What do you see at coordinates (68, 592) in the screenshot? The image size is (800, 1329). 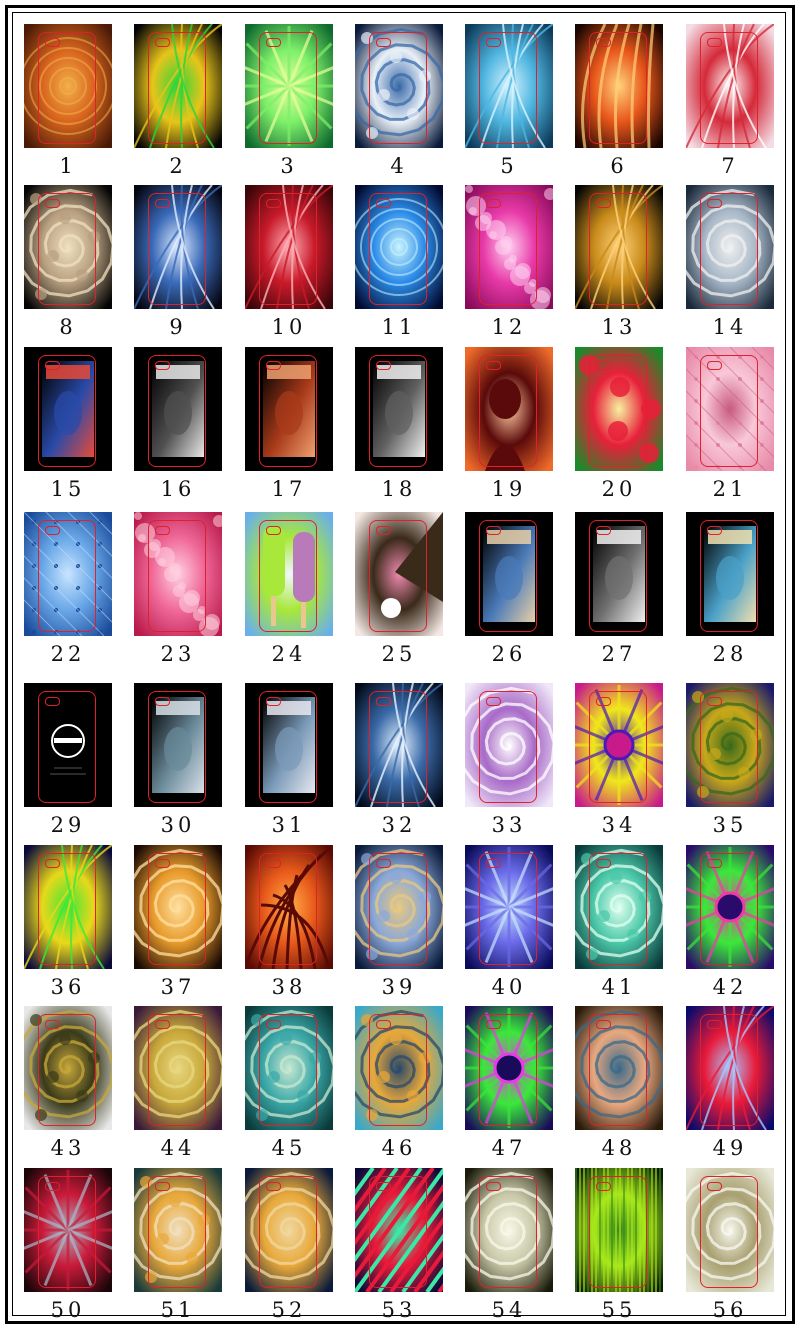 I see `design-cell: 22` at bounding box center [68, 592].